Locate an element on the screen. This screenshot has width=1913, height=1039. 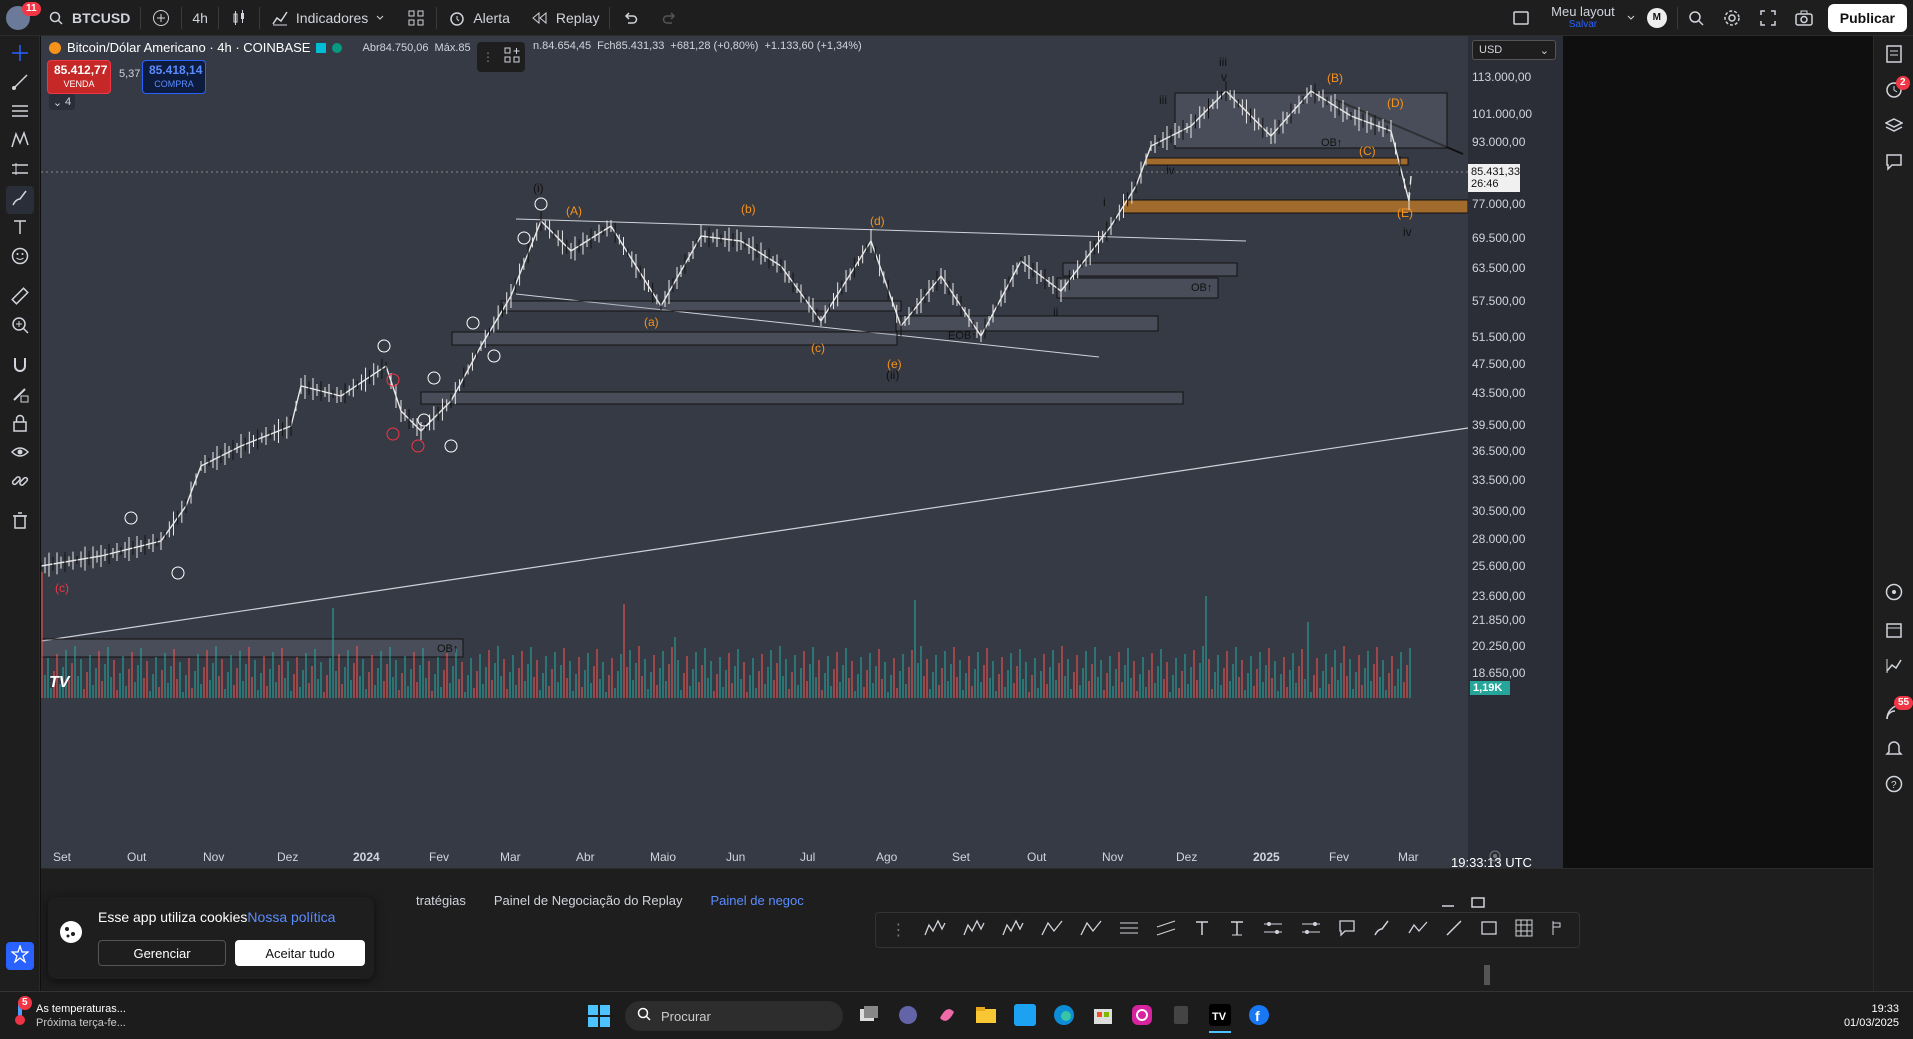
elliott-15-icon is located at coordinates (935, 930).